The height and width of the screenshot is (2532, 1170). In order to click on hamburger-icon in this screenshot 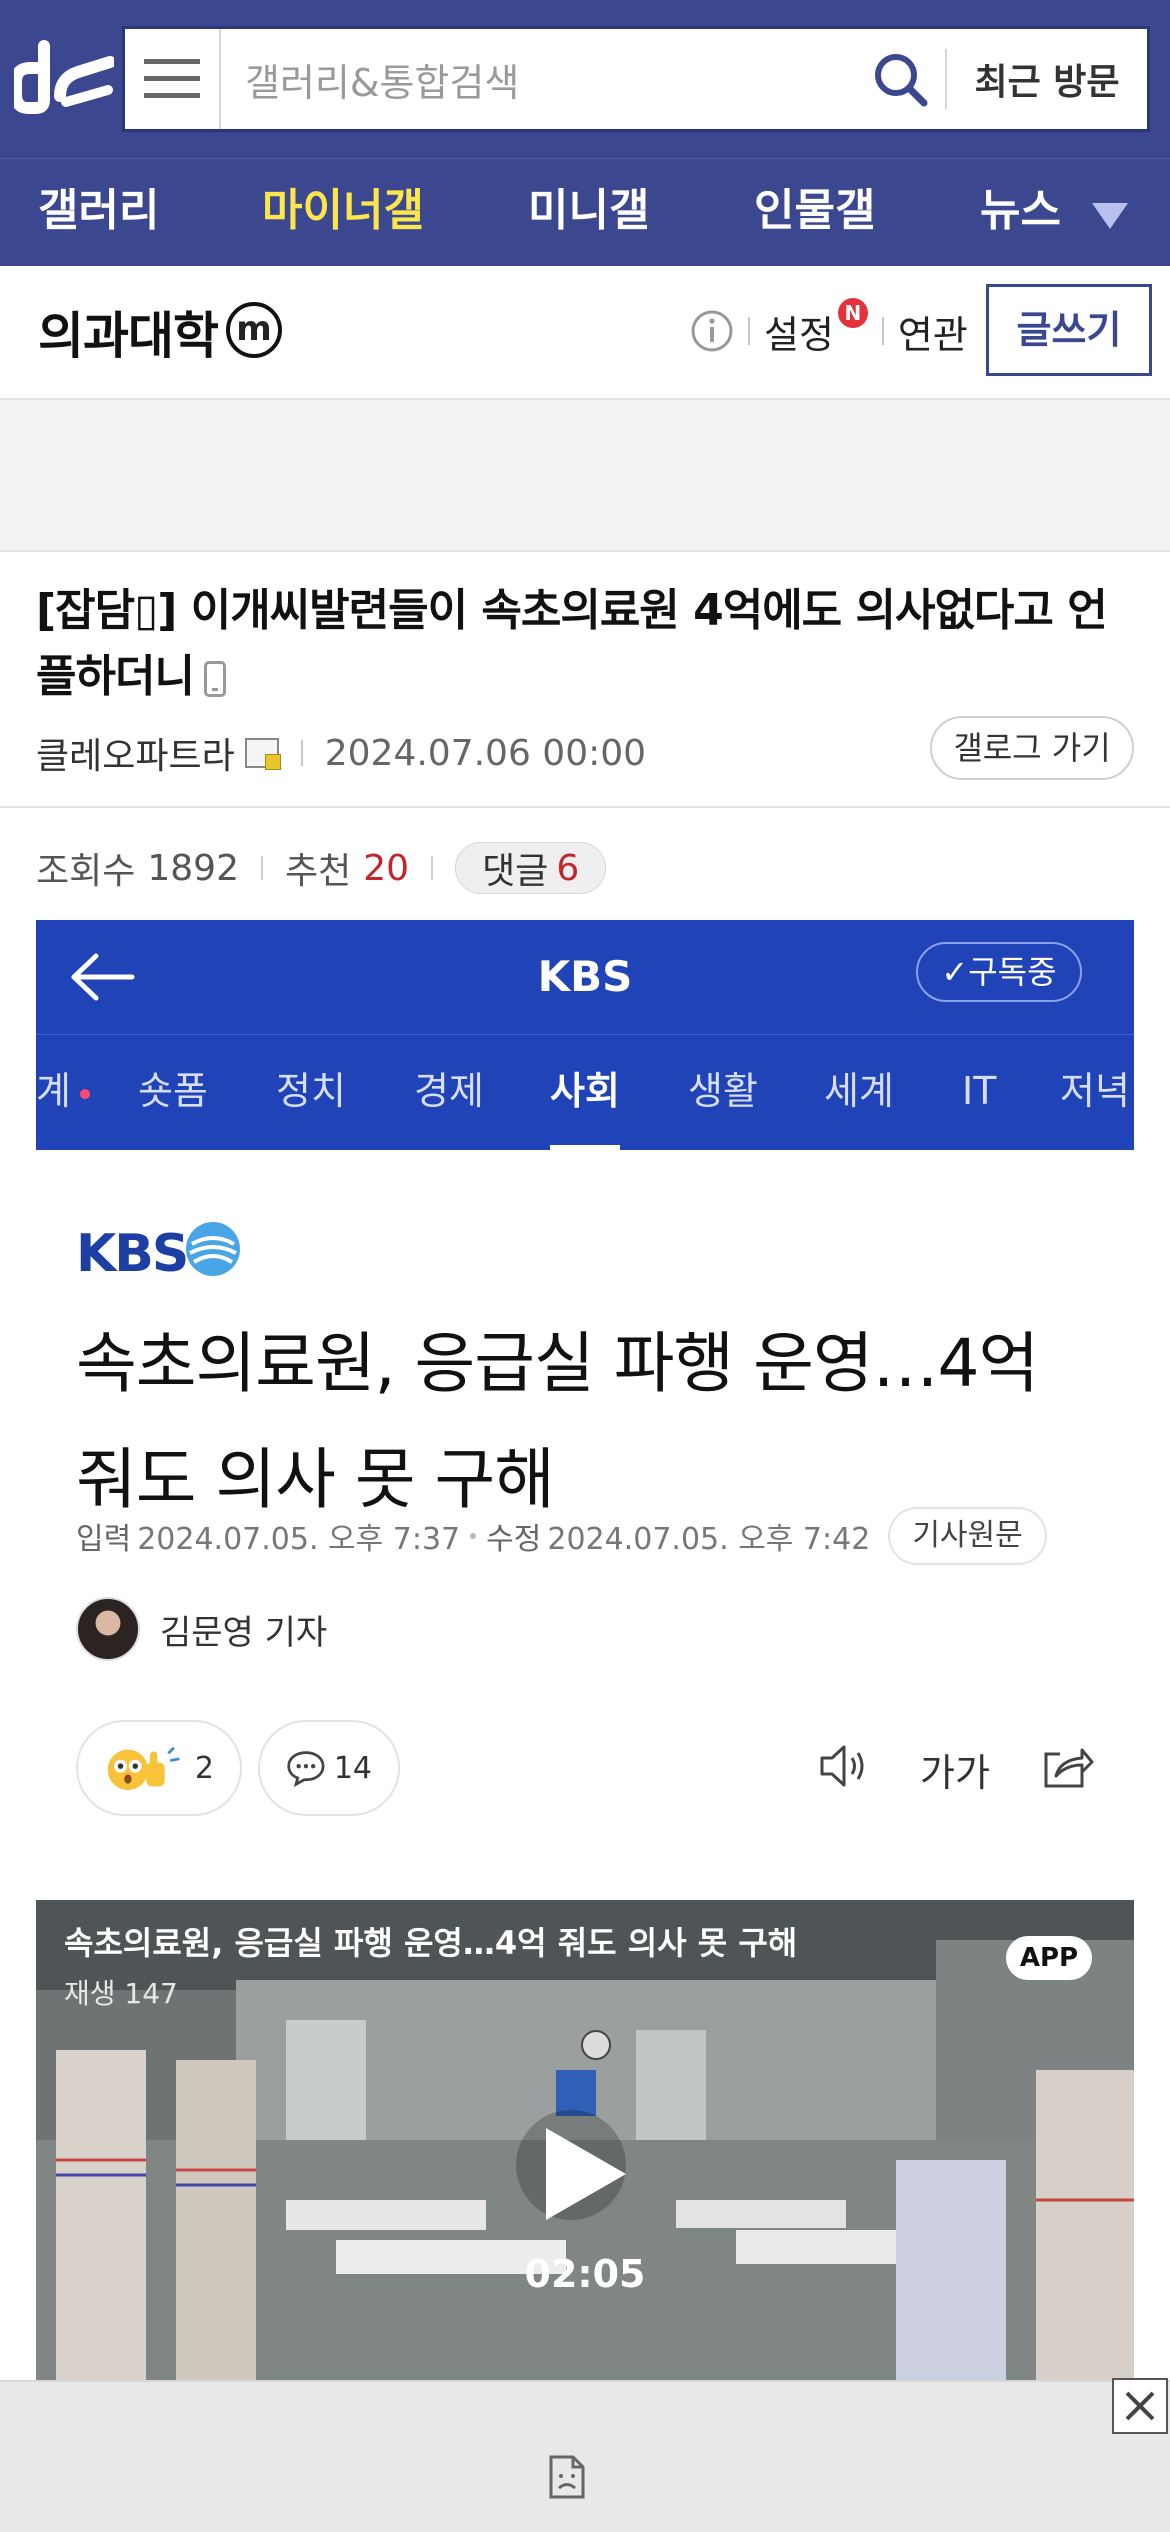, I will do `click(172, 78)`.